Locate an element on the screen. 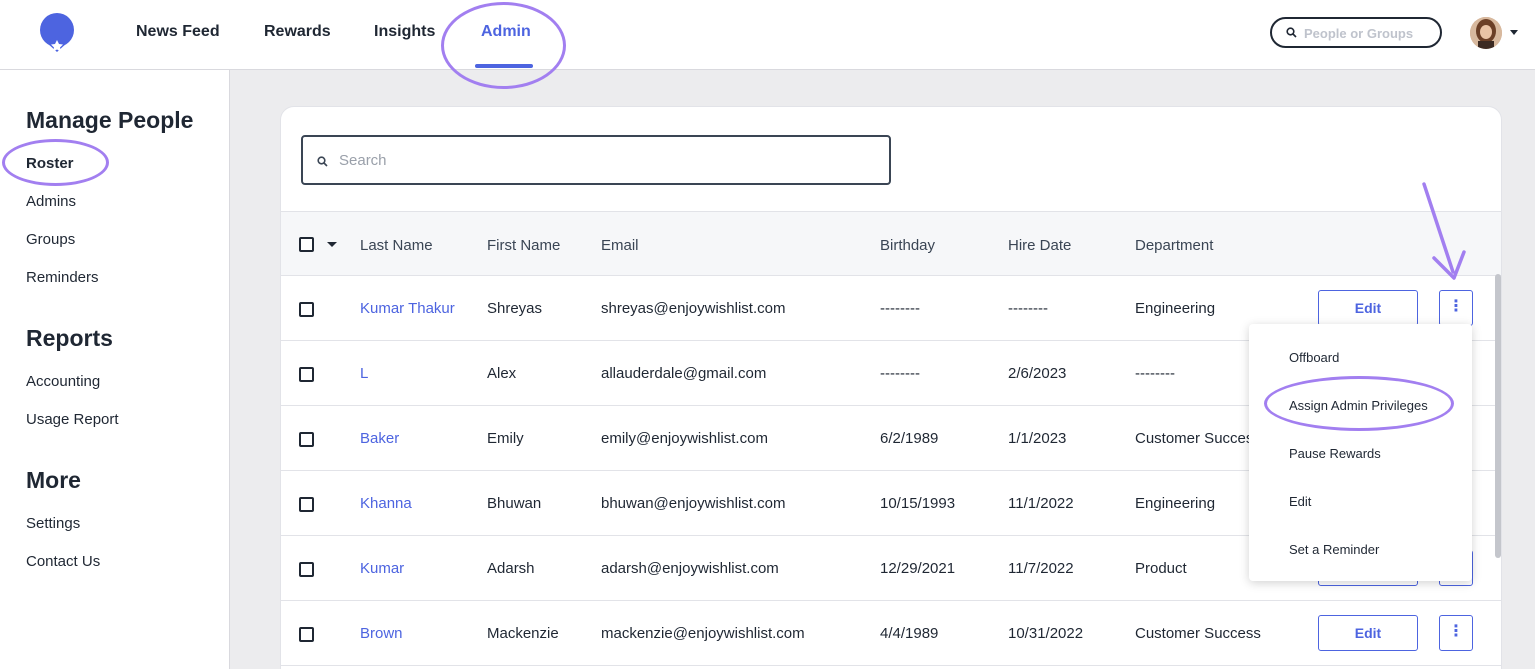 This screenshot has width=1535, height=669. first-name-cell: Alex is located at coordinates (502, 373).